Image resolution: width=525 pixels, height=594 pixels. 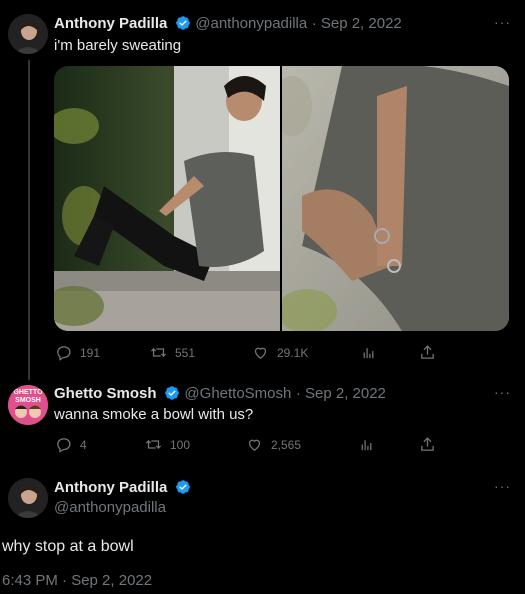 I want to click on avatar-logo-text: GHETTO SMOSH, so click(x=28, y=396).